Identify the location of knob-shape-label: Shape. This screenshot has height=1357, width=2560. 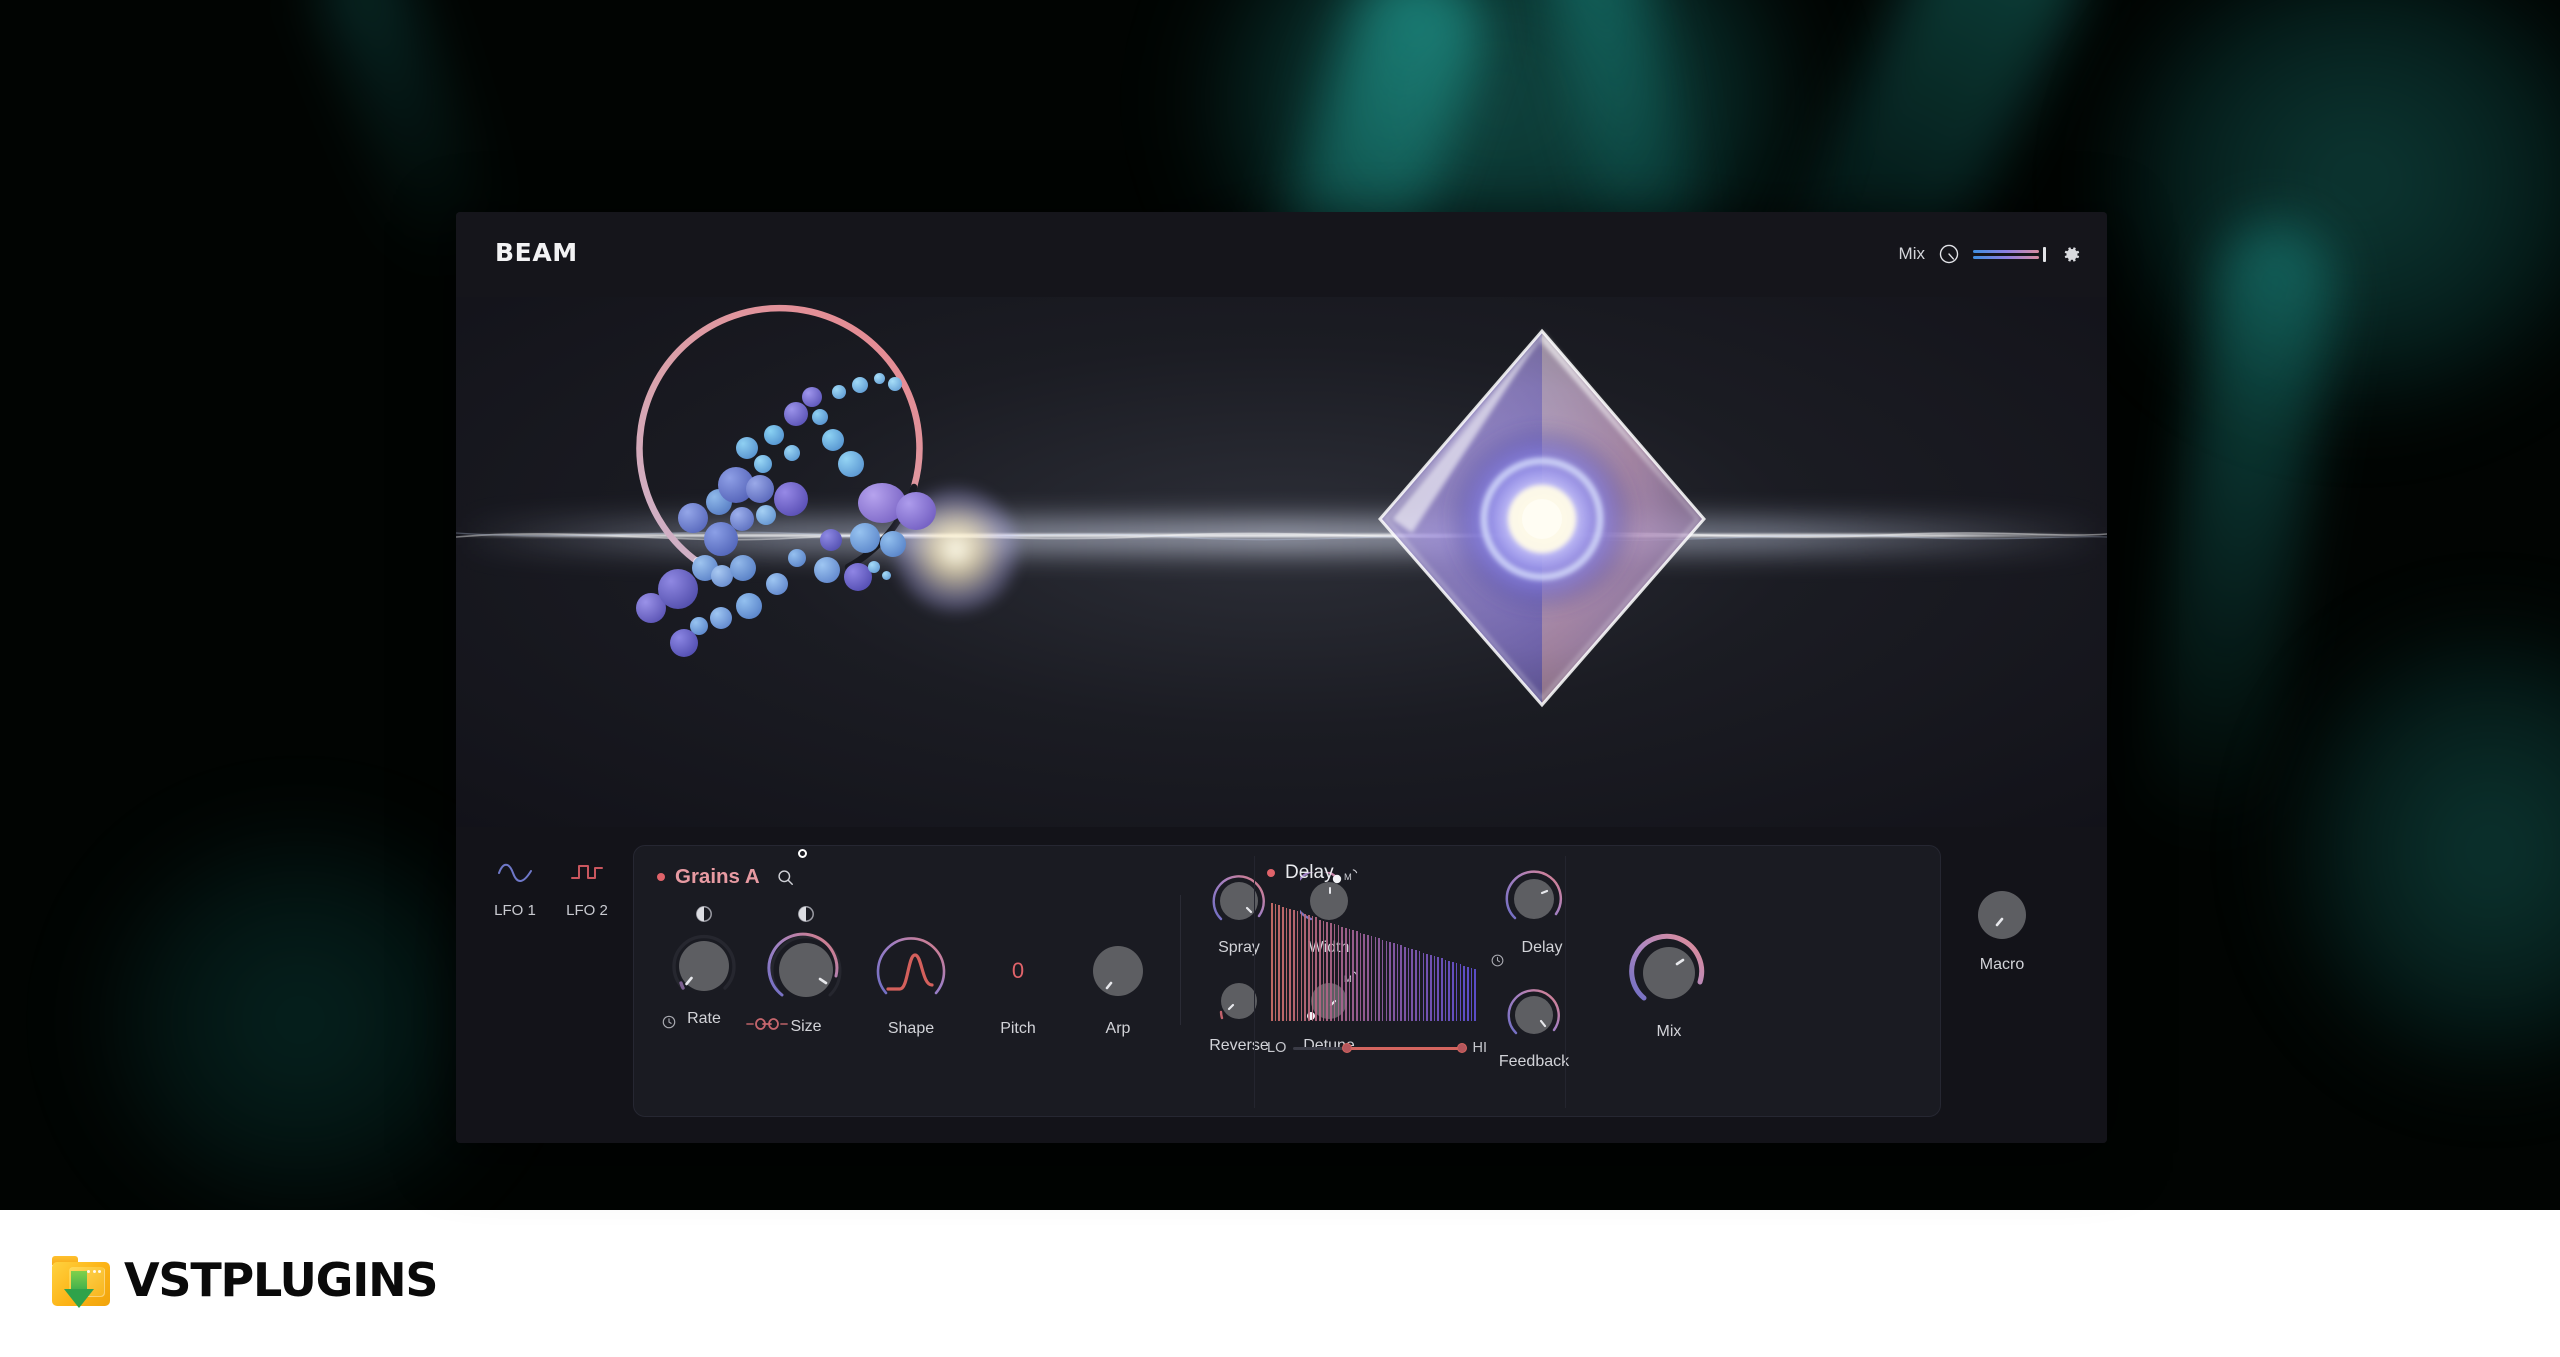
(911, 1028).